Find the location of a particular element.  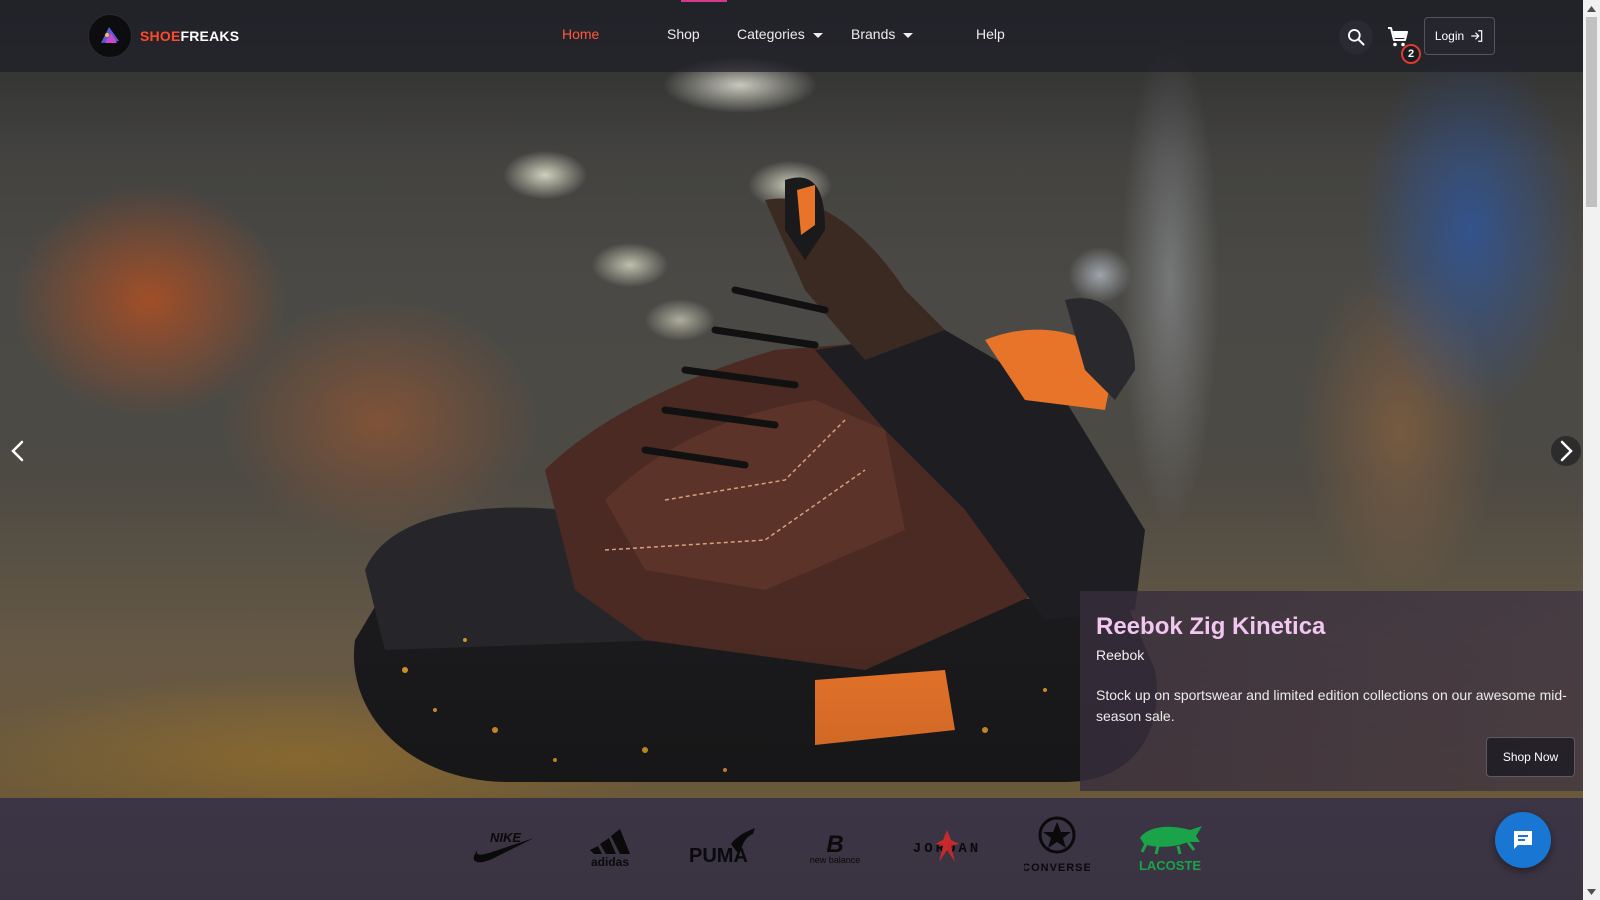

nav-home: Home is located at coordinates (580, 34).